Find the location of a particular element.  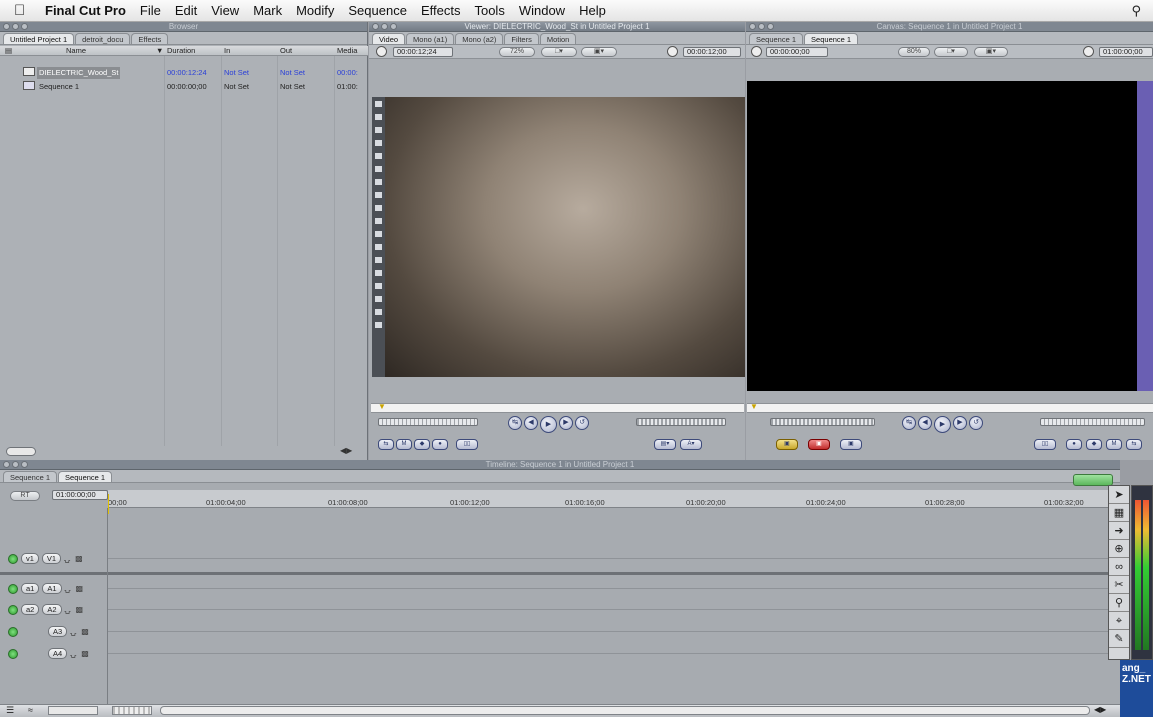

destination-track-a3: A3 is located at coordinates (58, 631).